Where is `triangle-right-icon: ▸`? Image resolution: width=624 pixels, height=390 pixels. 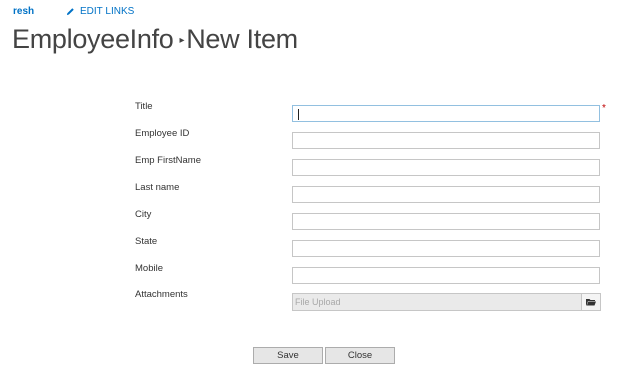 triangle-right-icon: ▸ is located at coordinates (182, 41).